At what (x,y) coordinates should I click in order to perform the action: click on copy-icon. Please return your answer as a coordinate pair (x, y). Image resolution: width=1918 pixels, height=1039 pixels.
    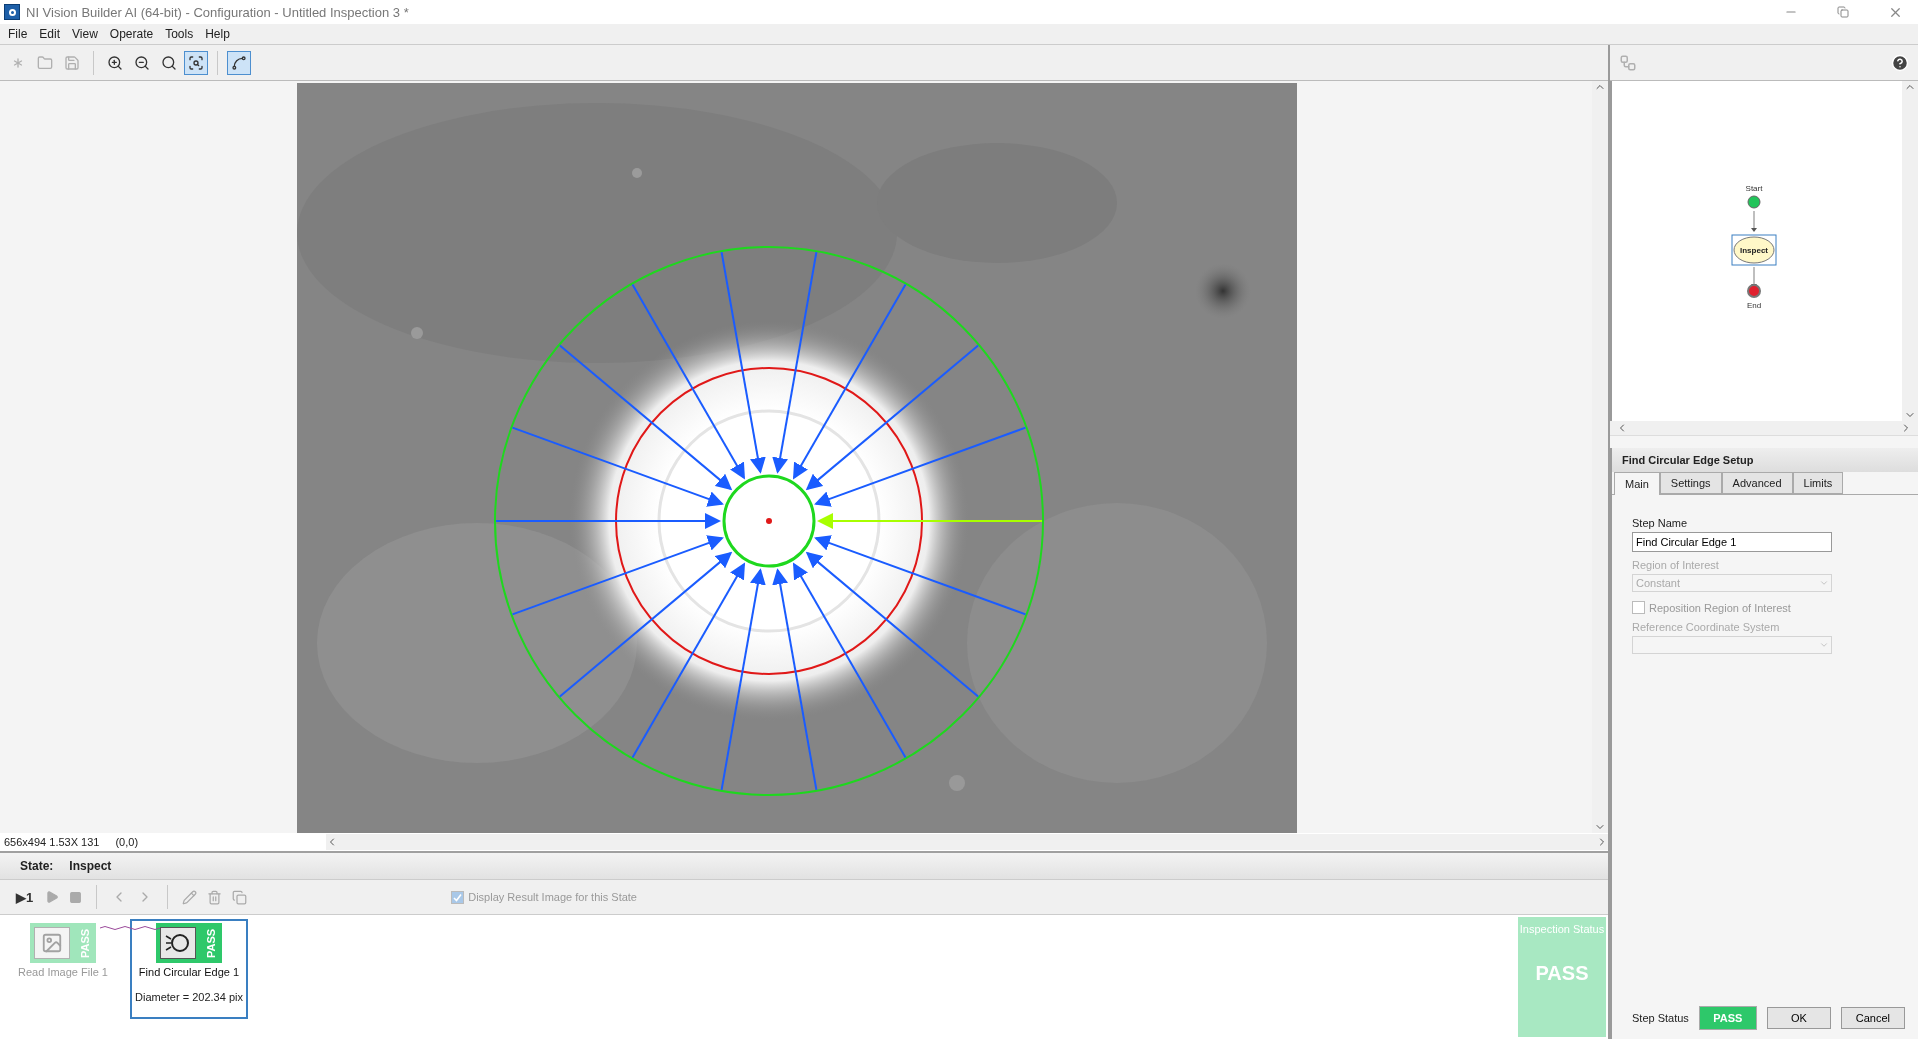
    Looking at the image, I should click on (240, 897).